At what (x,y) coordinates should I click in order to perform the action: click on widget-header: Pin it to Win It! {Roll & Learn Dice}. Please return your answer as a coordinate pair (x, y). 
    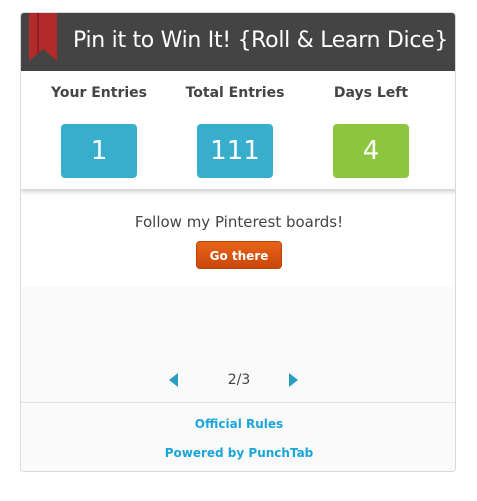
    Looking at the image, I should click on (238, 42).